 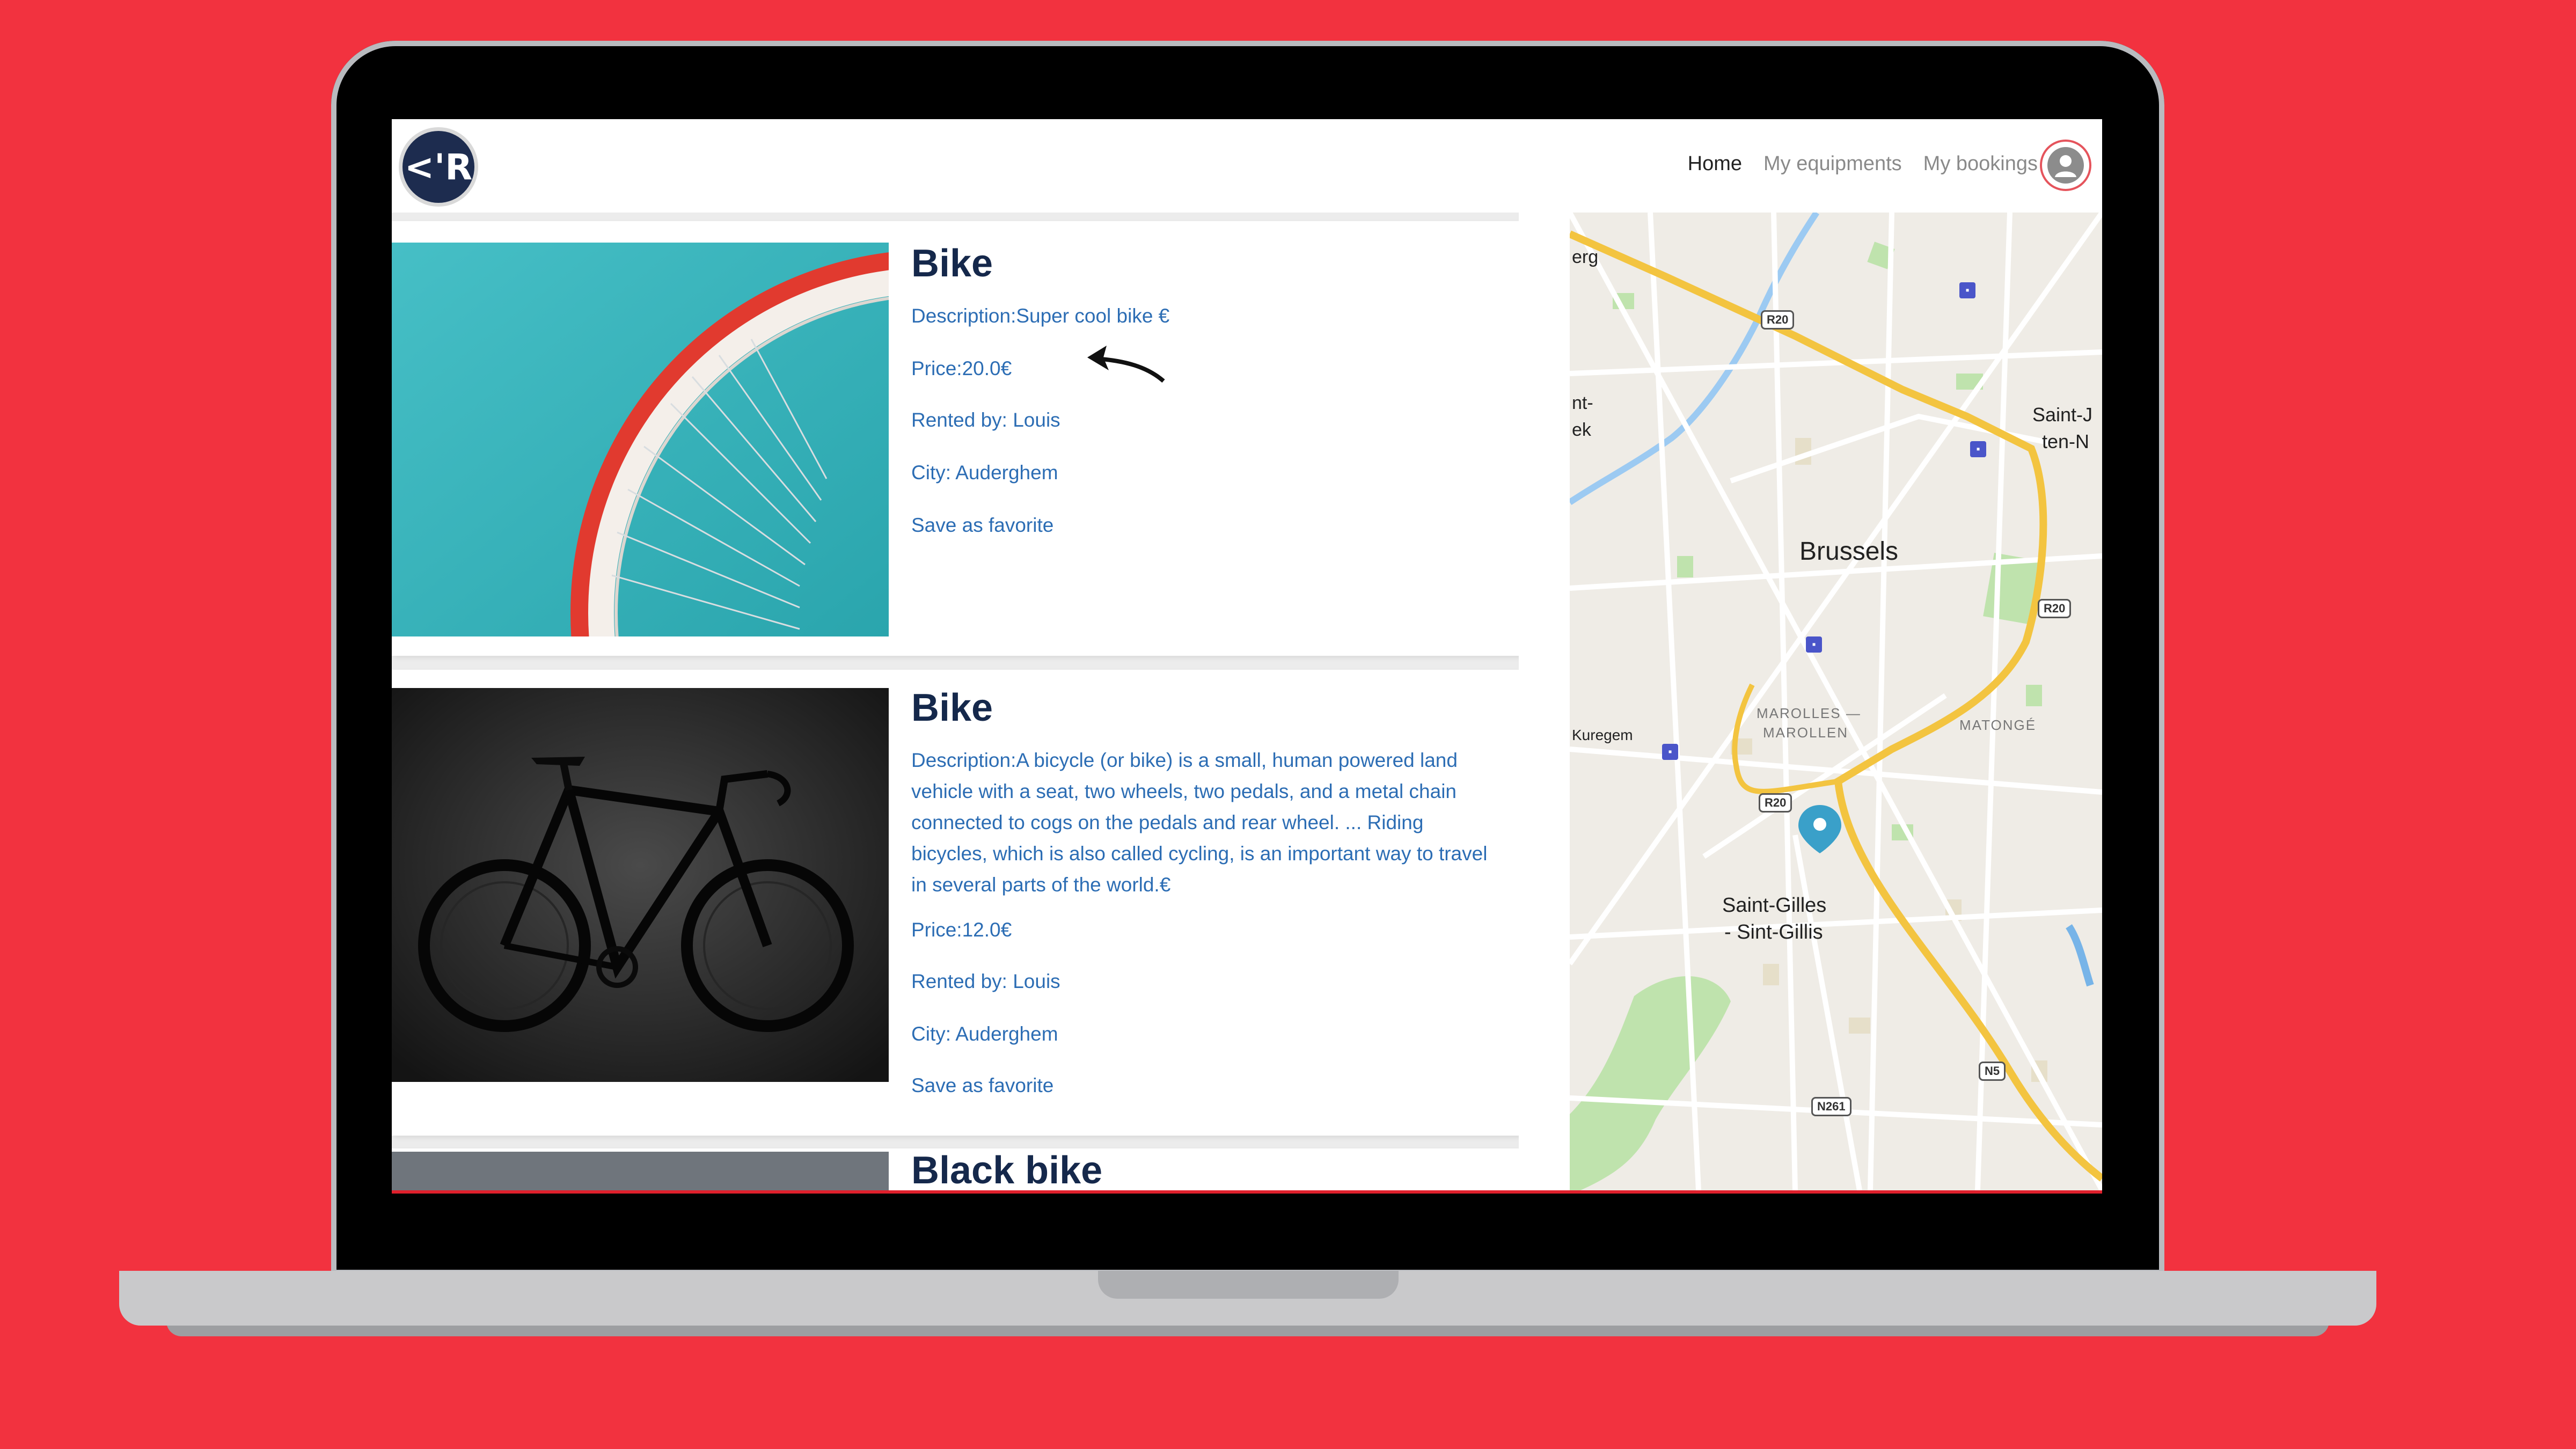 What do you see at coordinates (1602, 735) in the screenshot?
I see `map-label-area: Kuregem` at bounding box center [1602, 735].